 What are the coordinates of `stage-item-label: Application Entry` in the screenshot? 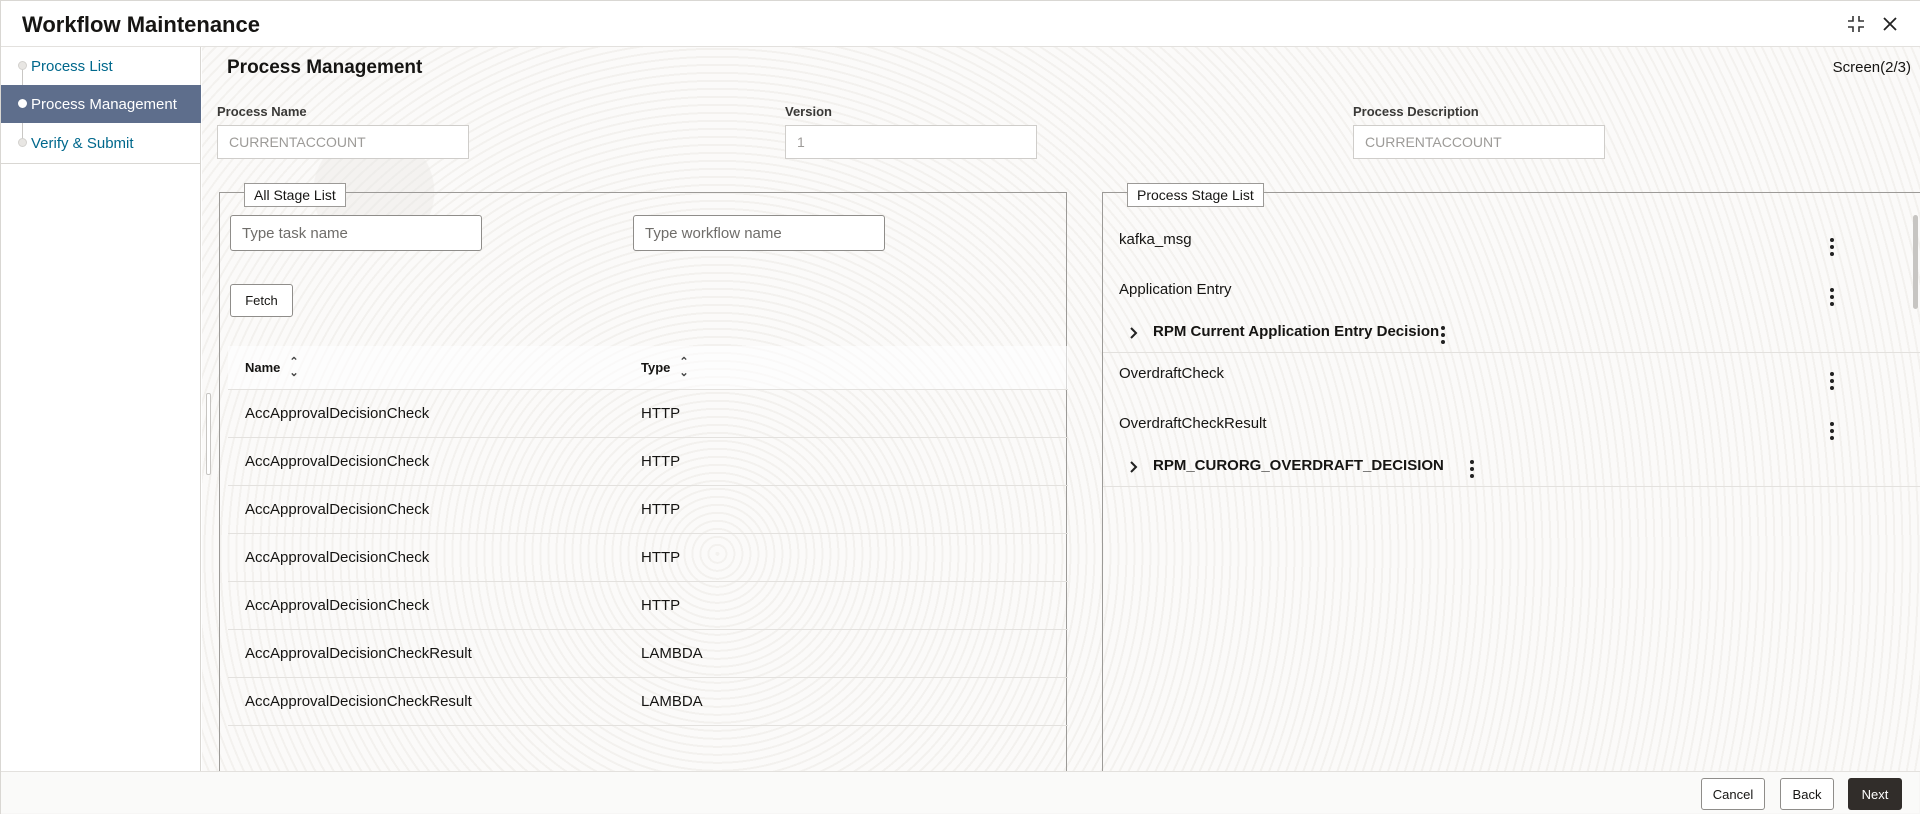 It's located at (1175, 289).